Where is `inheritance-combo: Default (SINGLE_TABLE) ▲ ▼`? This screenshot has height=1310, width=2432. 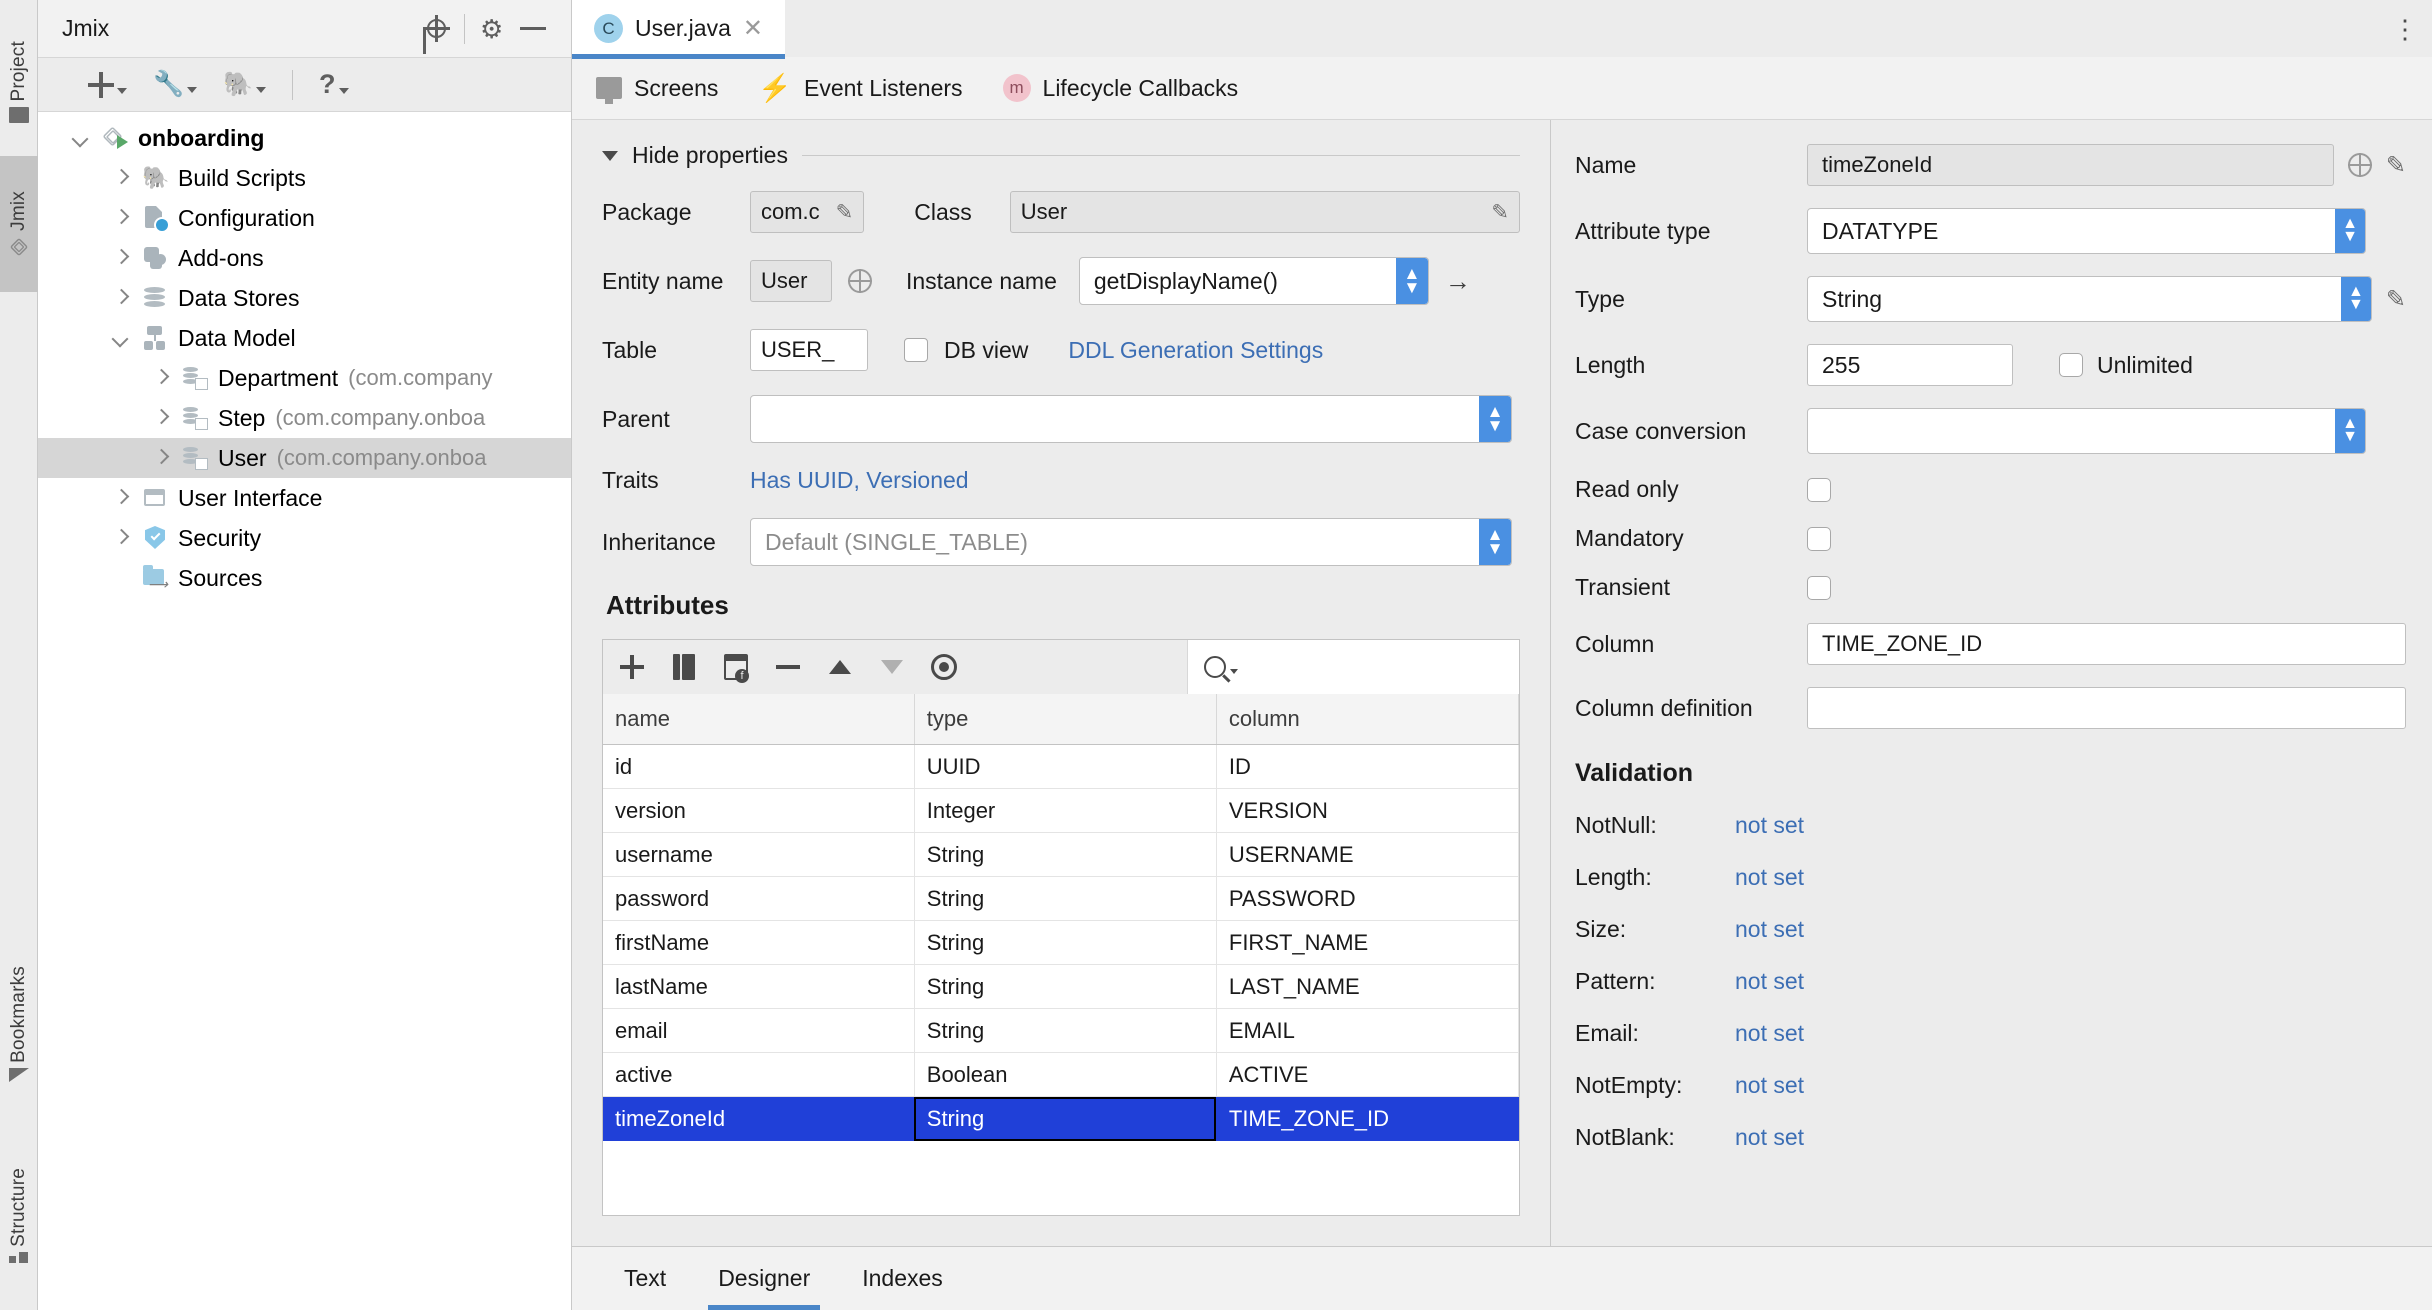 inheritance-combo: Default (SINGLE_TABLE) ▲ ▼ is located at coordinates (1131, 542).